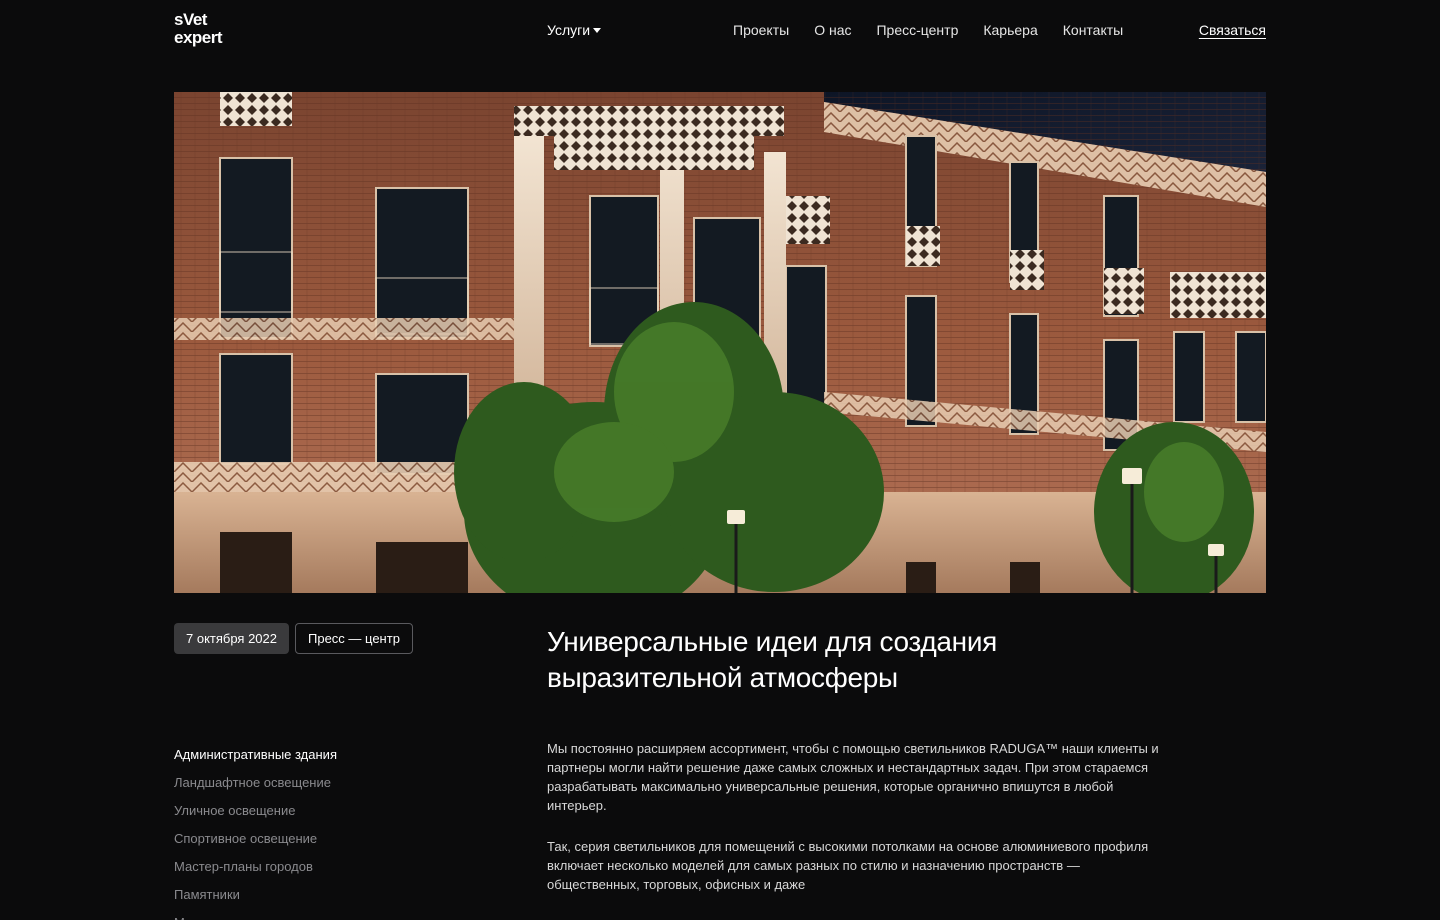  Describe the element at coordinates (231, 638) in the screenshot. I see `date-badge: 7 октября 2022` at that location.